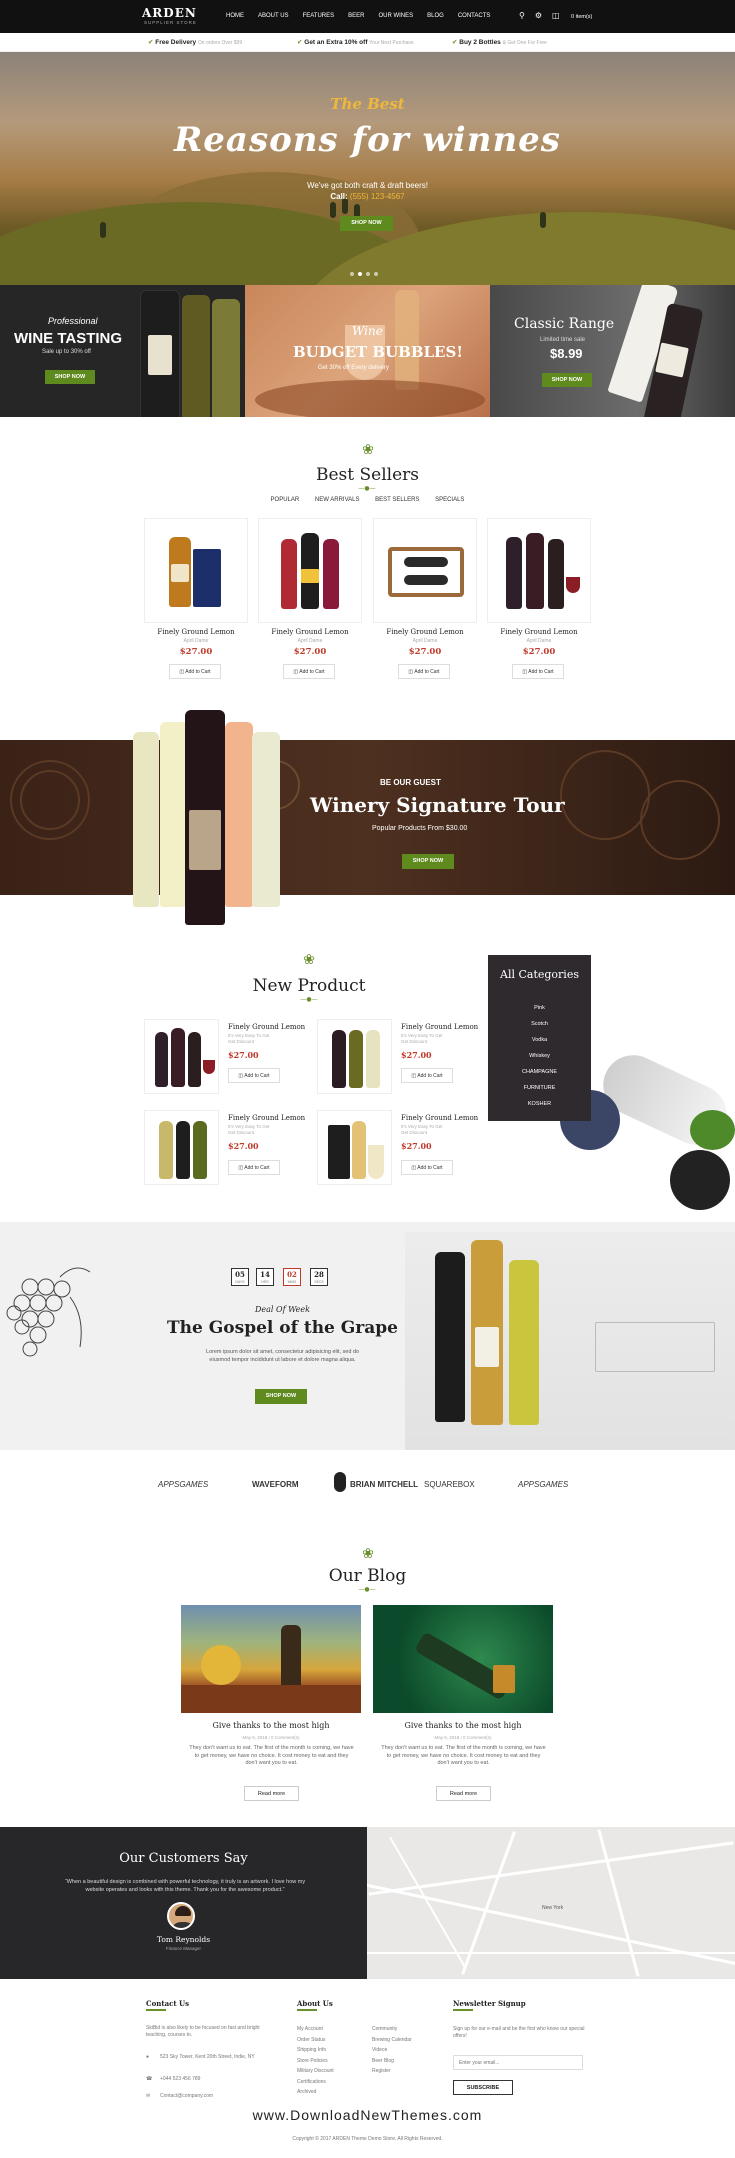  What do you see at coordinates (553, 1908) in the screenshot?
I see `map-label: New York` at bounding box center [553, 1908].